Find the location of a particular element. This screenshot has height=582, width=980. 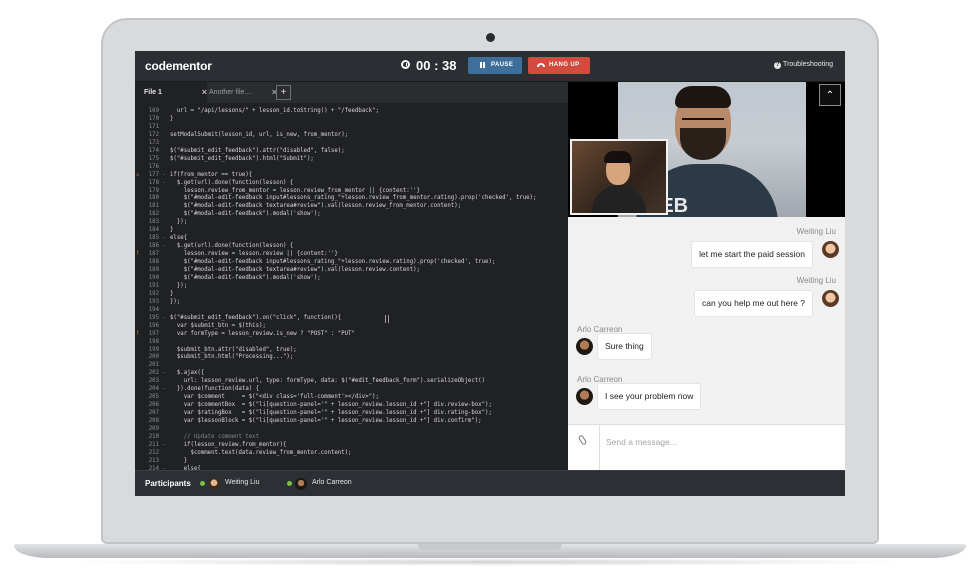

code-line: 185- else{ is located at coordinates (351, 238).